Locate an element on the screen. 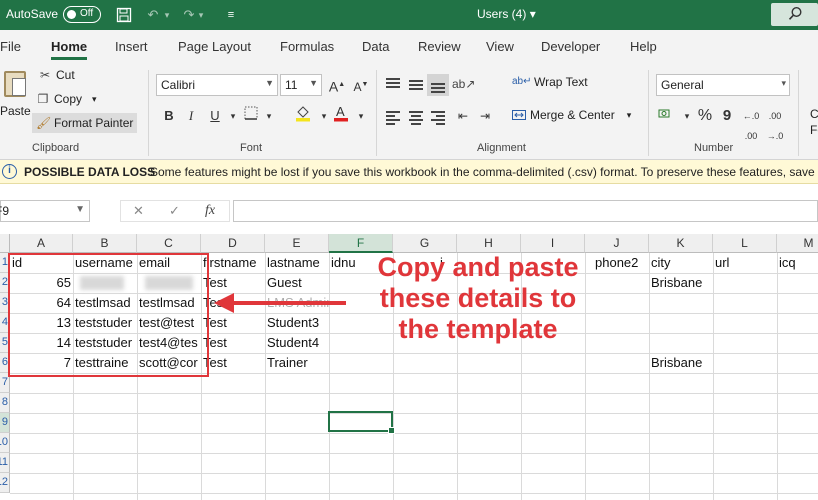 The height and width of the screenshot is (500, 818). font-size-select: 11 ▼ is located at coordinates (301, 85).